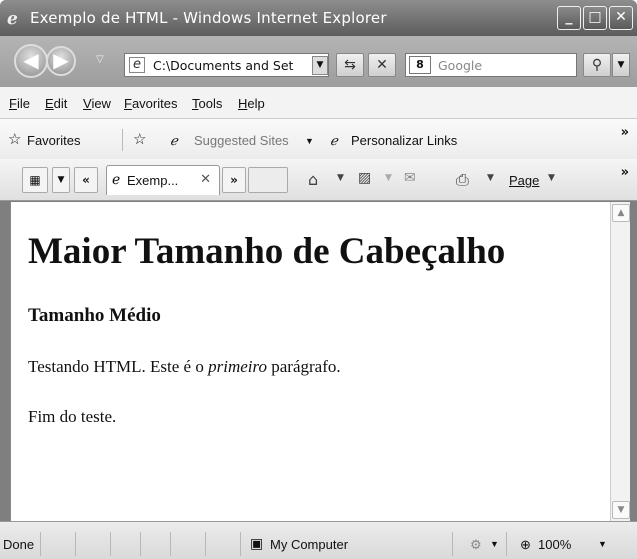  Describe the element at coordinates (251, 103) in the screenshot. I see `menu-help: Help` at that location.